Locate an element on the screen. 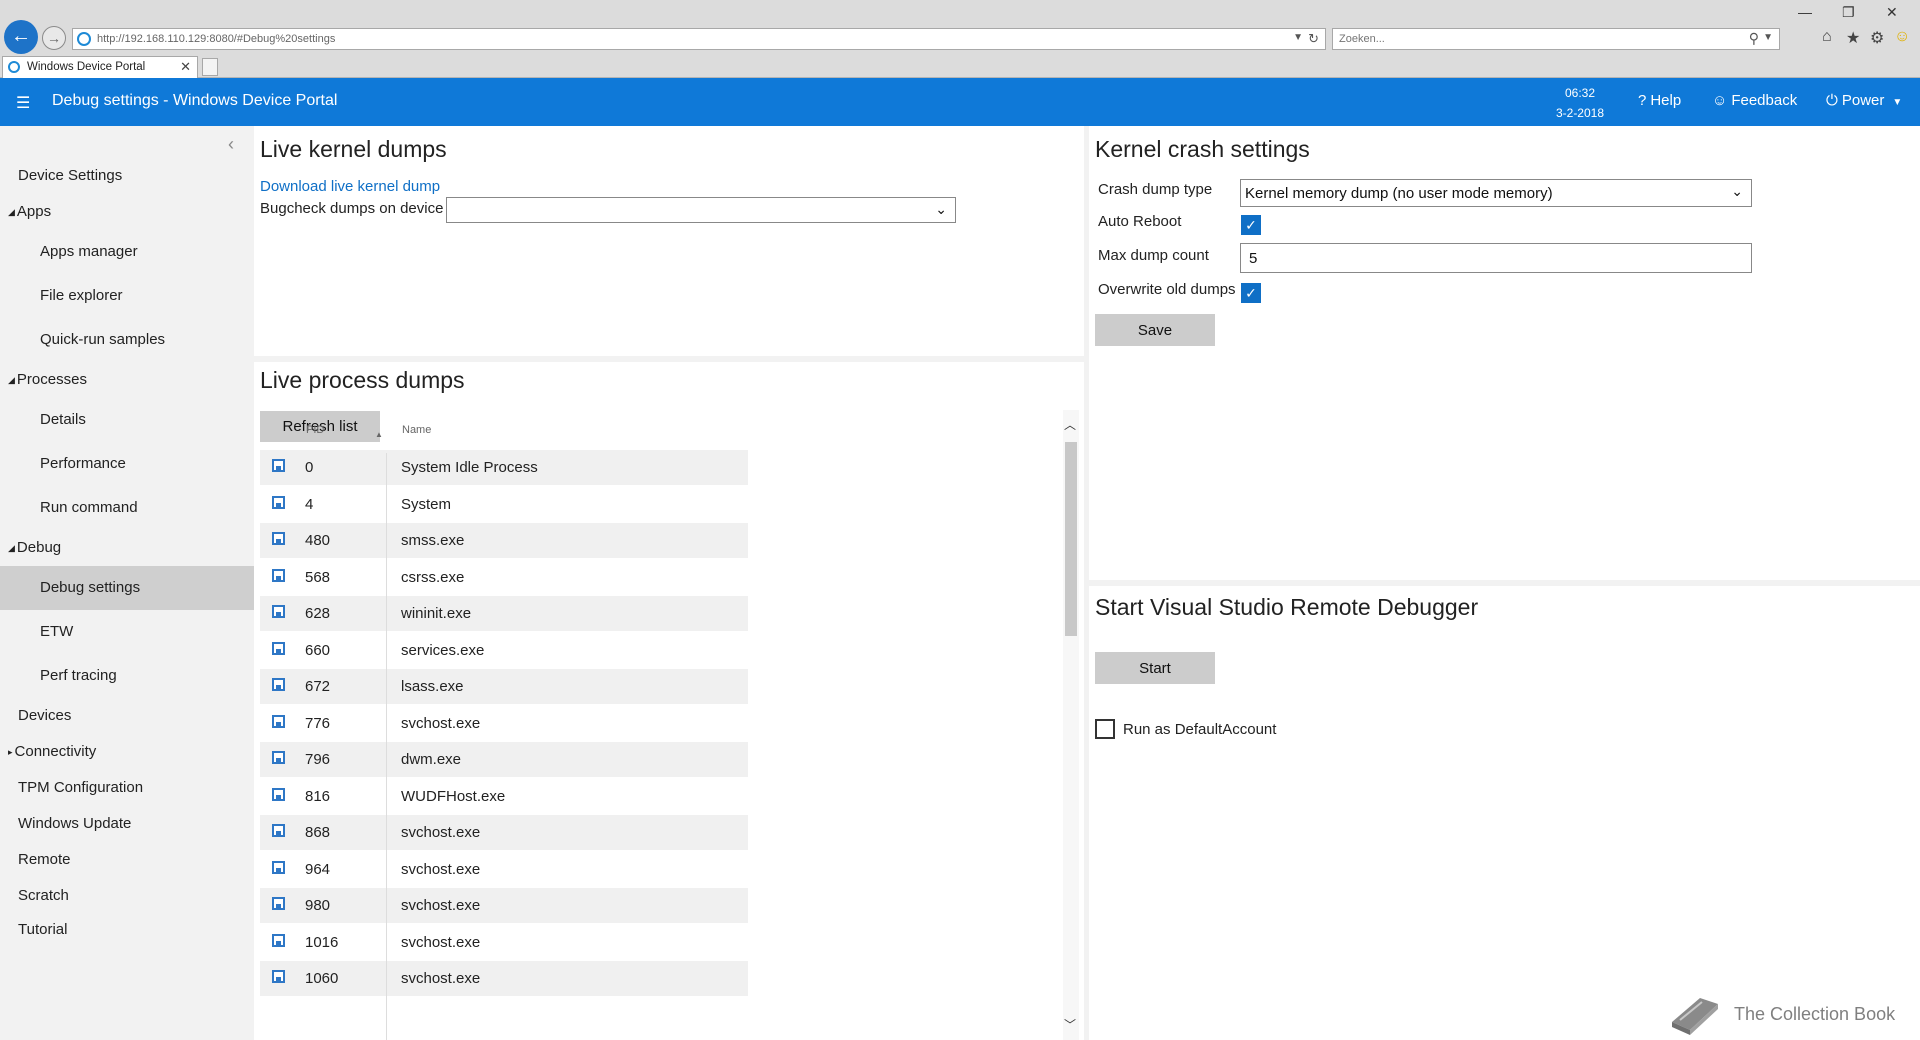 The width and height of the screenshot is (1920, 1040). max-dump-count-input is located at coordinates (1496, 258).